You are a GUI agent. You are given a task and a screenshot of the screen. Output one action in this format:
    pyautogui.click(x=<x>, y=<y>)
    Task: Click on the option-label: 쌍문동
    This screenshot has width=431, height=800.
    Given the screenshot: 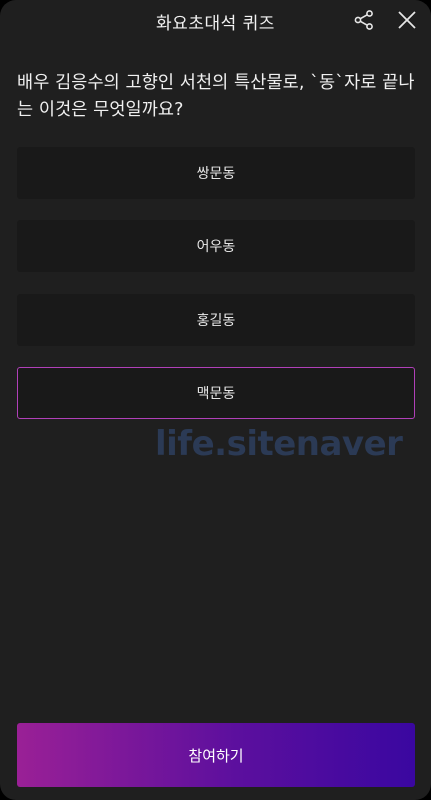 What is the action you would take?
    pyautogui.click(x=216, y=174)
    